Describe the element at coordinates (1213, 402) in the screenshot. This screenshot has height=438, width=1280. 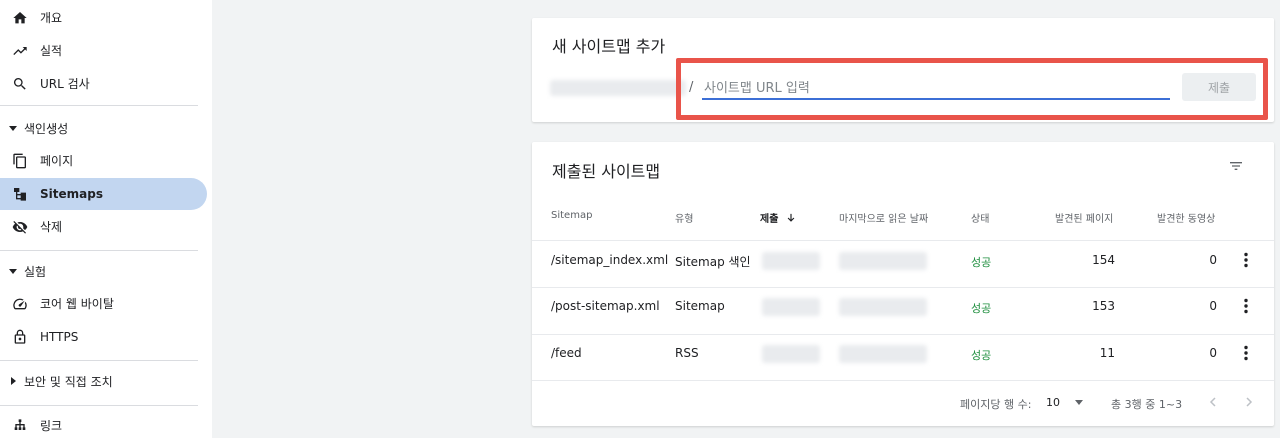
I see `chevron-left-icon` at that location.